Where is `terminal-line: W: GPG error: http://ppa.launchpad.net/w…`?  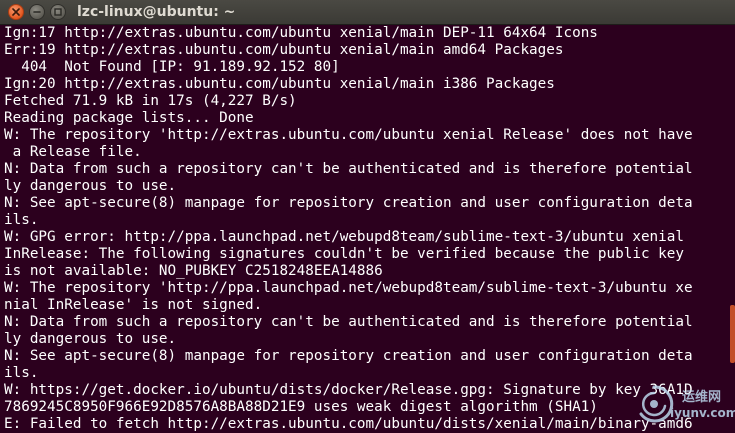
terminal-line: W: GPG error: http://ppa.launchpad.net/w… is located at coordinates (344, 237).